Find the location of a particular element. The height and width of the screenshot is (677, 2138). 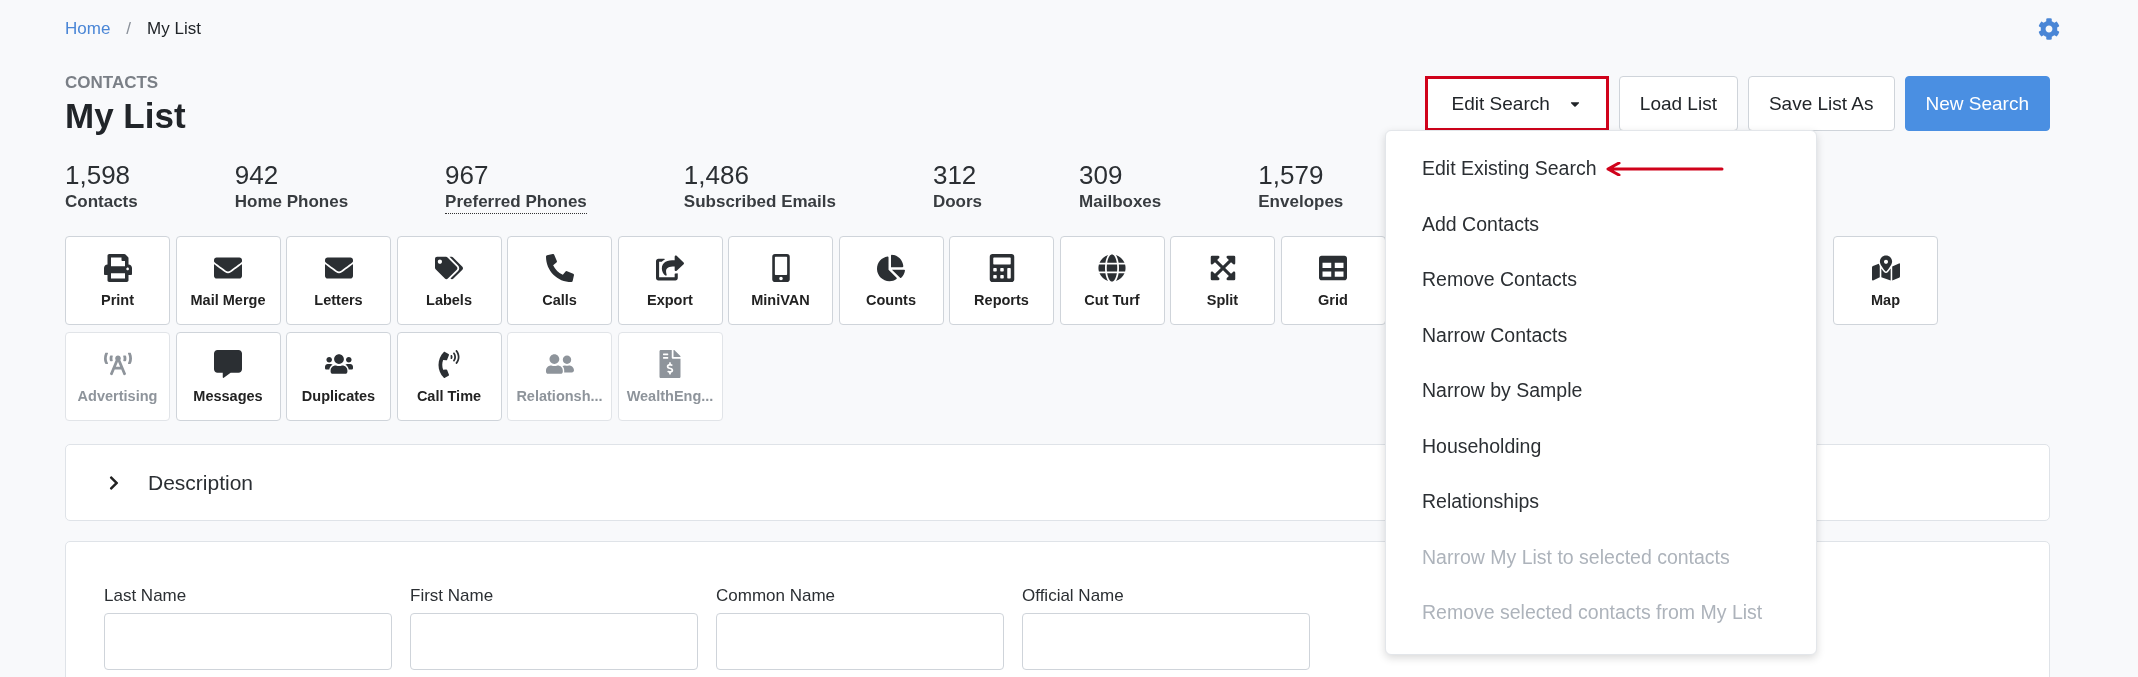

map-icon is located at coordinates (1885, 267).